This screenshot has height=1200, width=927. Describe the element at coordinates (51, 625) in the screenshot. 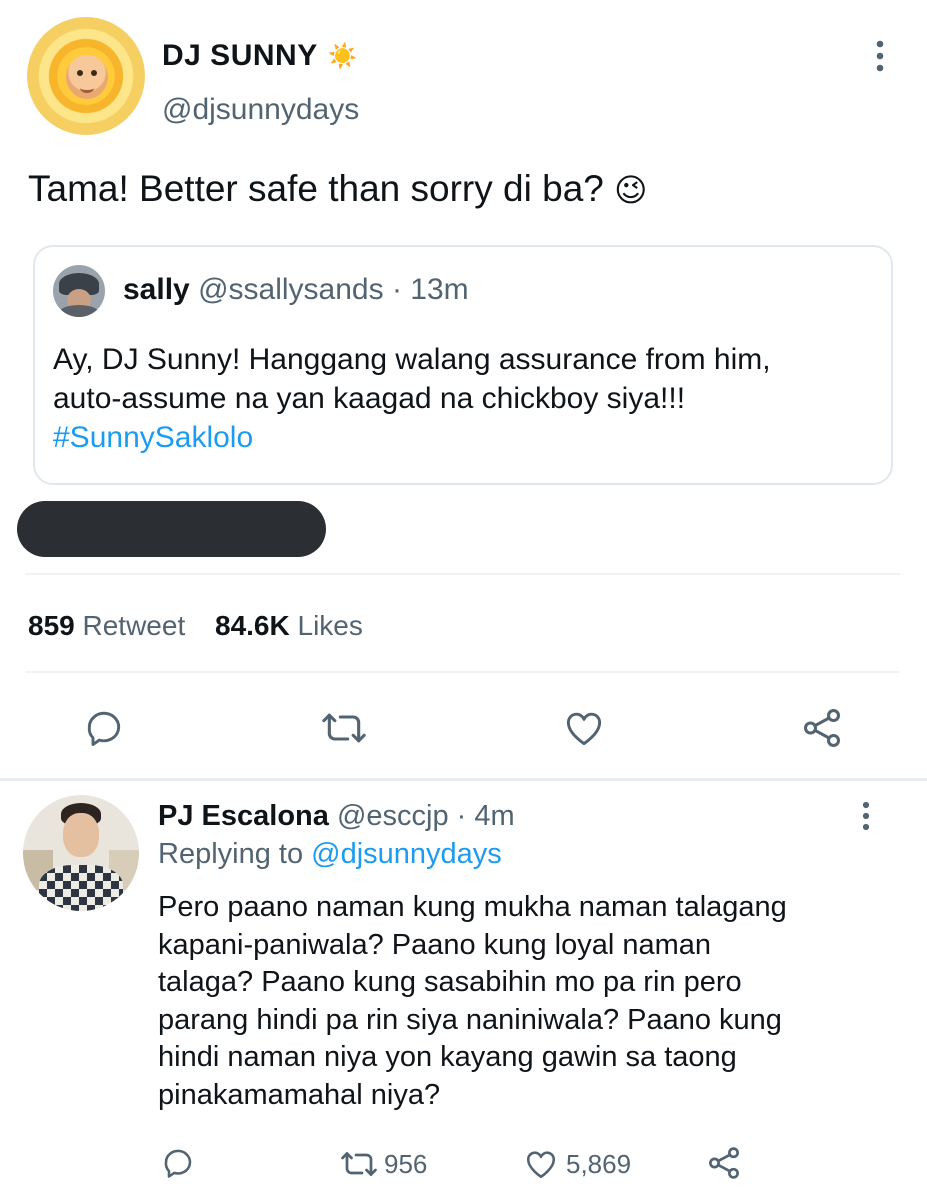

I see `retweets-count: 859` at that location.